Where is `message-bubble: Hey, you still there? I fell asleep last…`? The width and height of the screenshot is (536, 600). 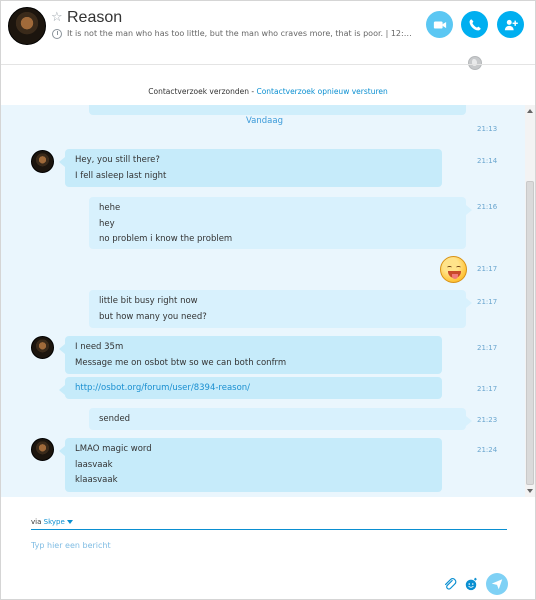
message-bubble: Hey, you still there? I fell asleep last… is located at coordinates (250, 168).